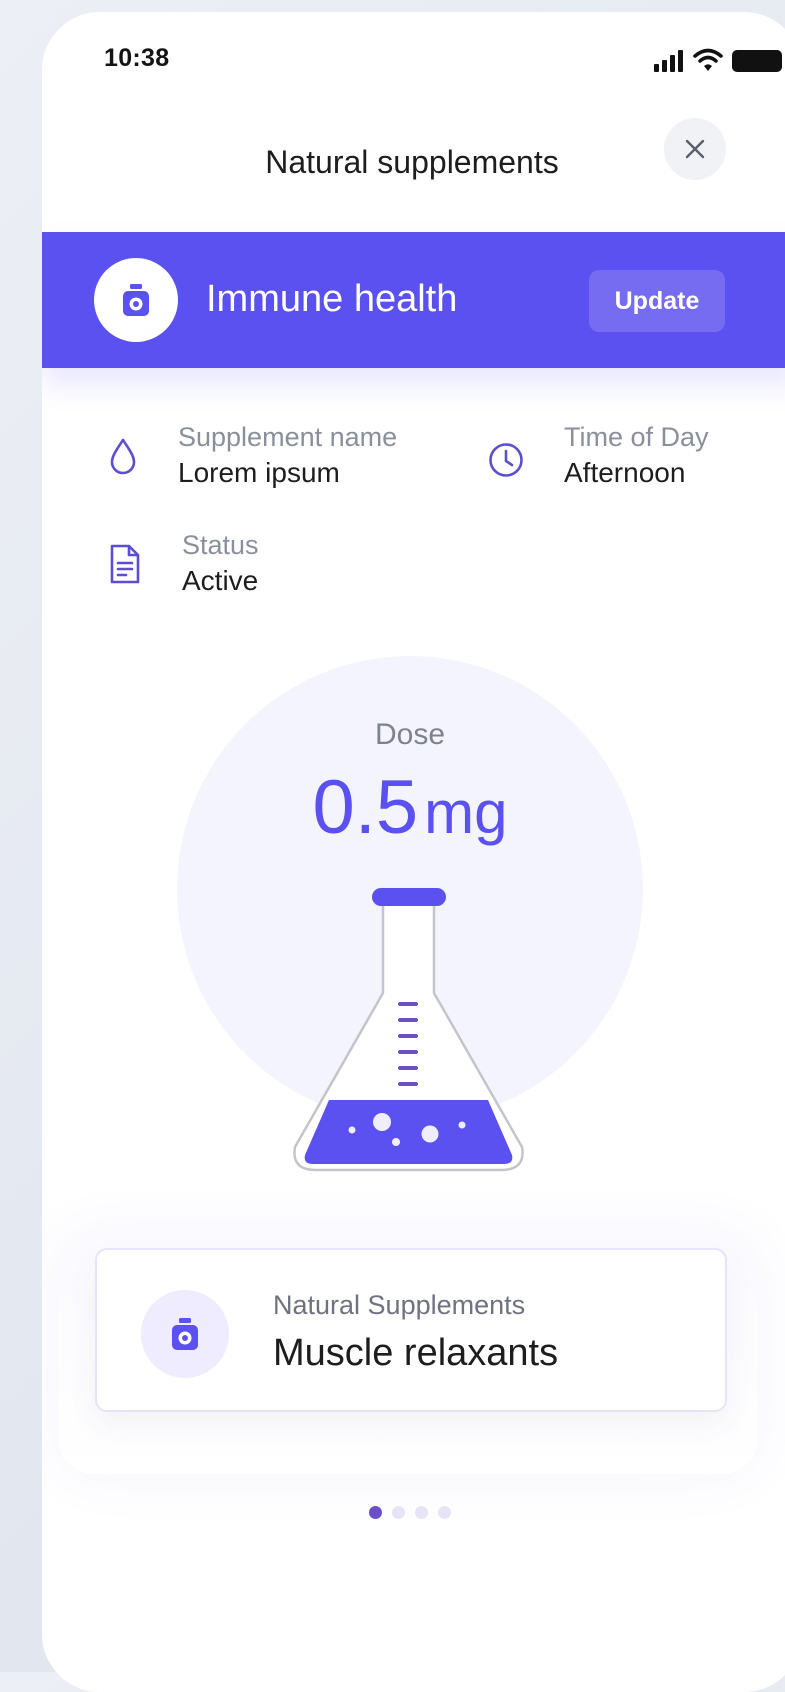 The image size is (785, 1692). Describe the element at coordinates (416, 1353) in the screenshot. I see `card-title: Muscle relaxants` at that location.